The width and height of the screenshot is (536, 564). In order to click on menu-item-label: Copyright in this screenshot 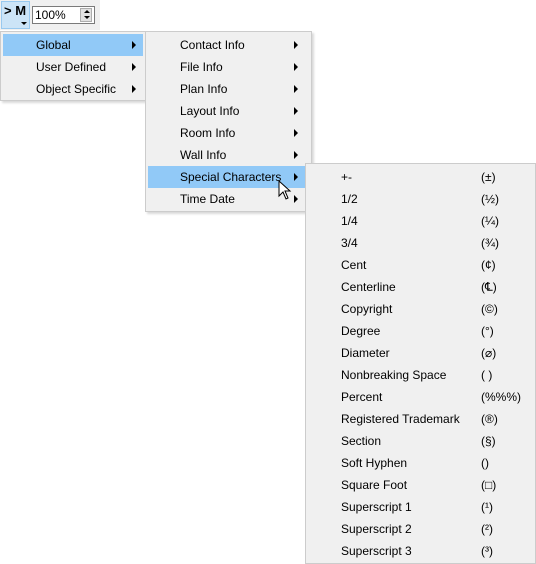, I will do `click(367, 309)`.